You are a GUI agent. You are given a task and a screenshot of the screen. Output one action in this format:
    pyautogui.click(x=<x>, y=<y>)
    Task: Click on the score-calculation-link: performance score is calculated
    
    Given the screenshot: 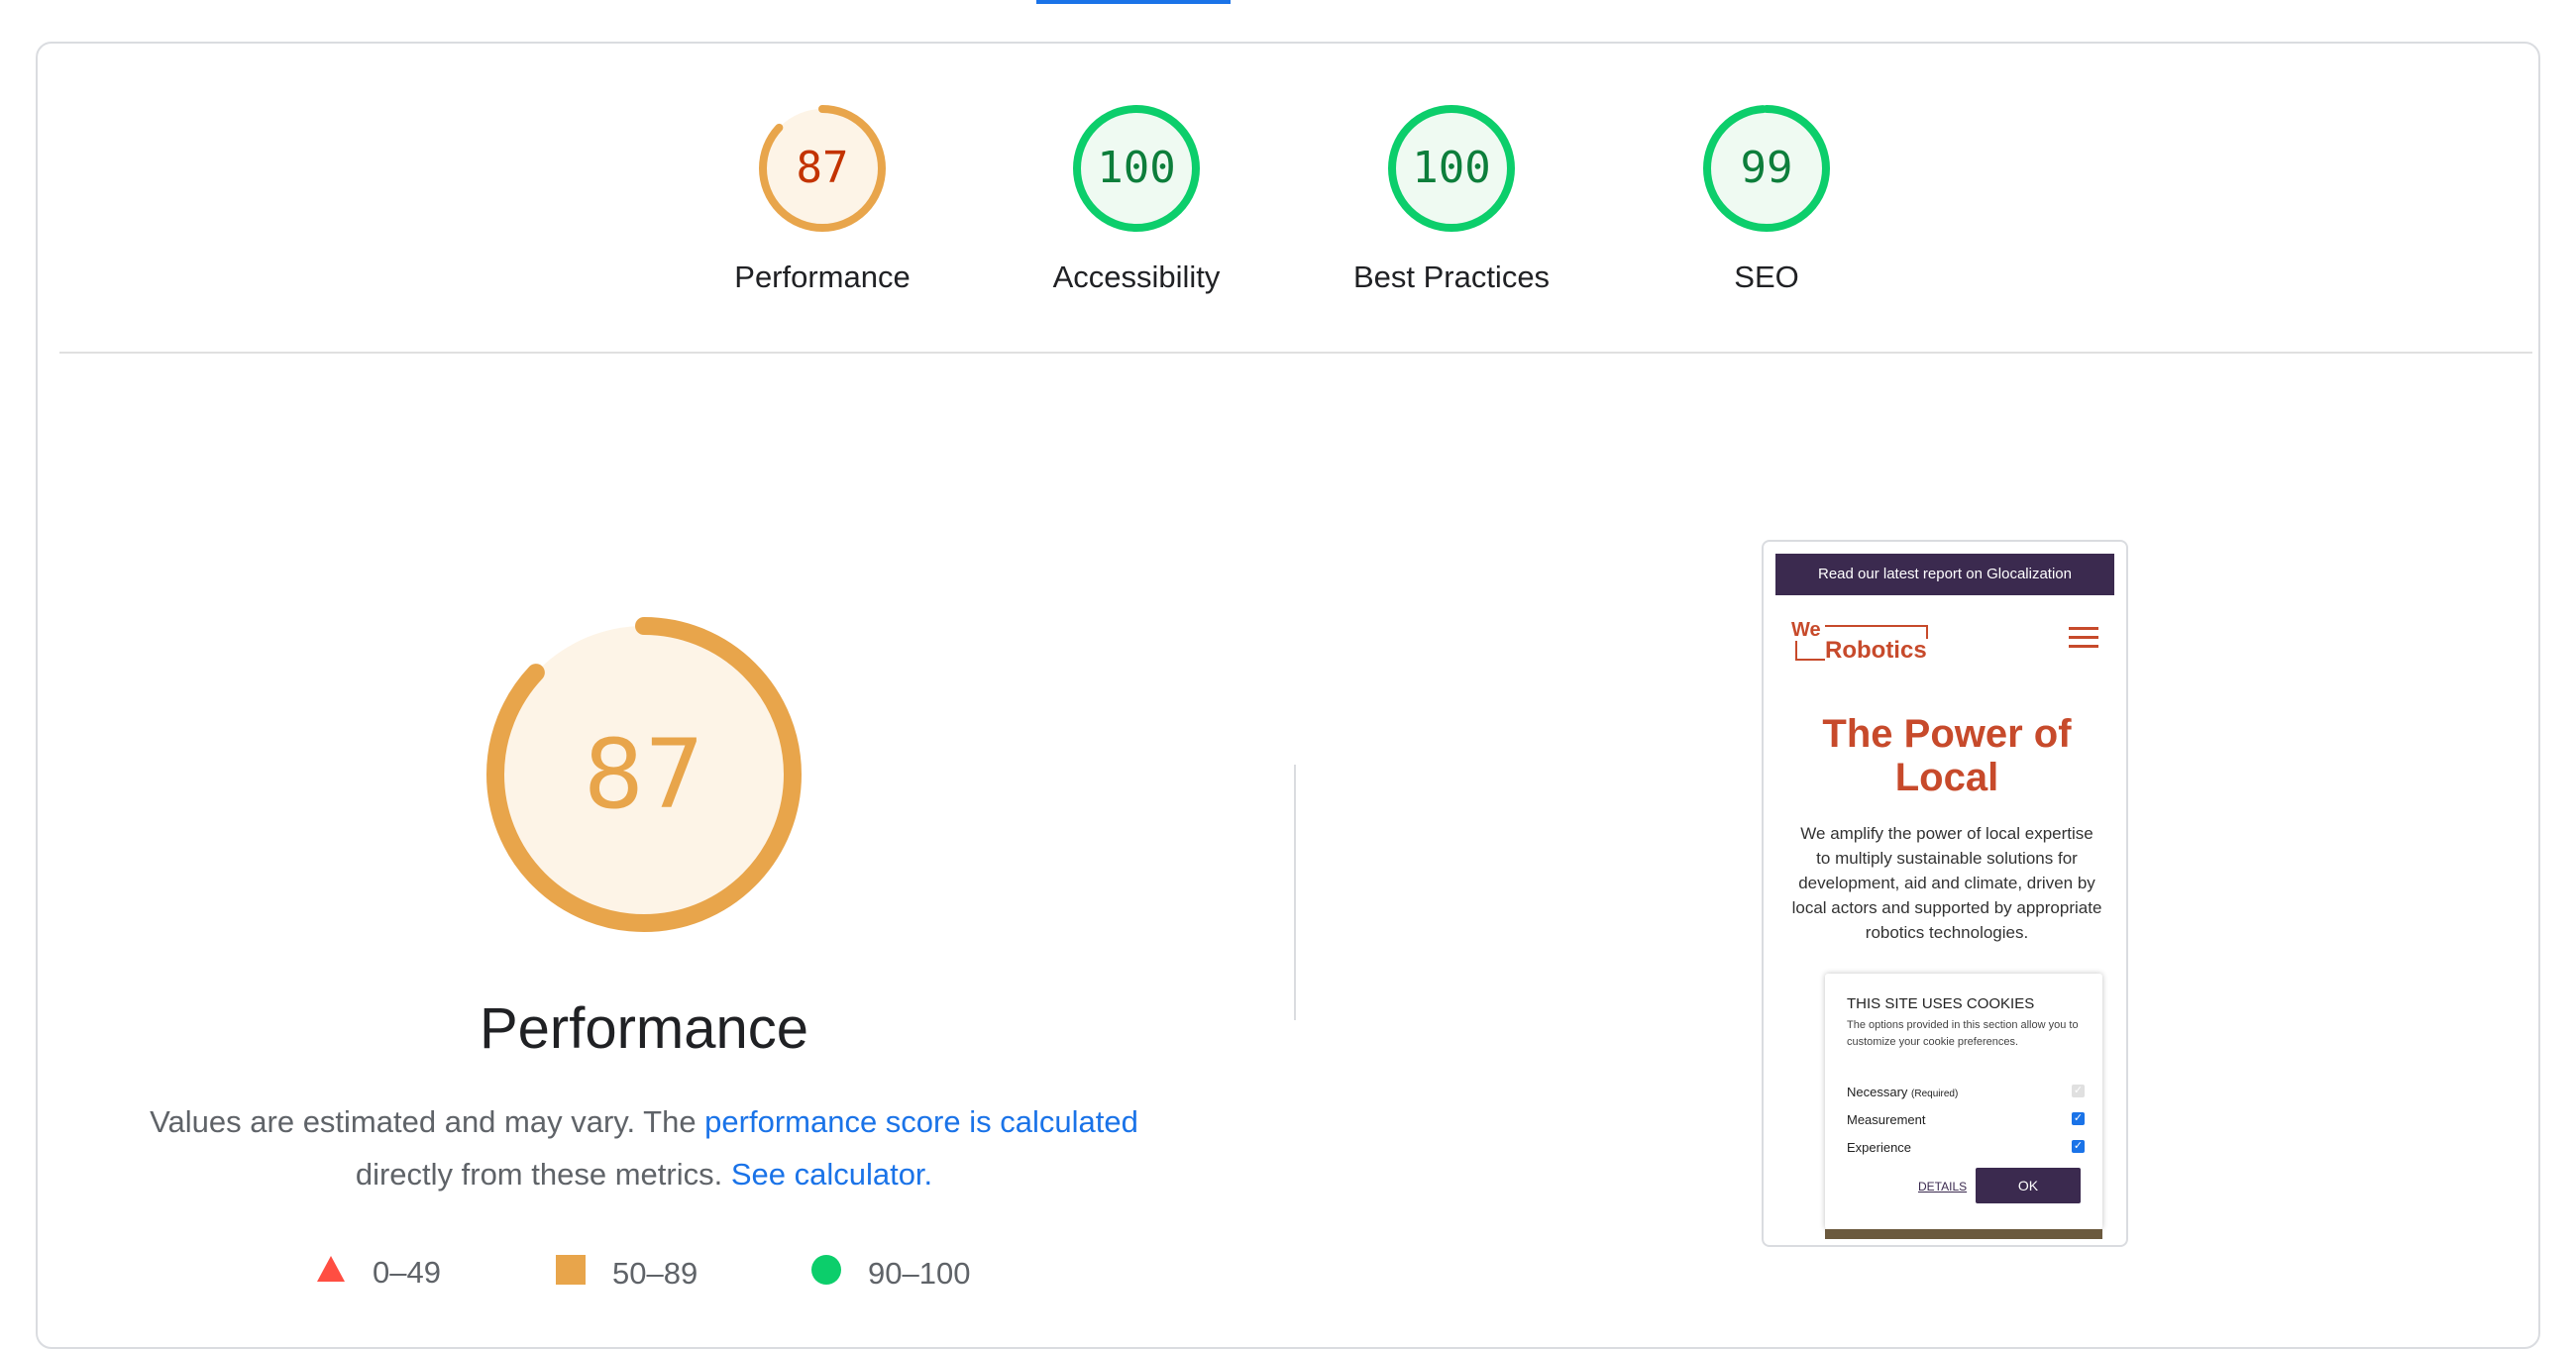 What is the action you would take?
    pyautogui.click(x=921, y=1121)
    